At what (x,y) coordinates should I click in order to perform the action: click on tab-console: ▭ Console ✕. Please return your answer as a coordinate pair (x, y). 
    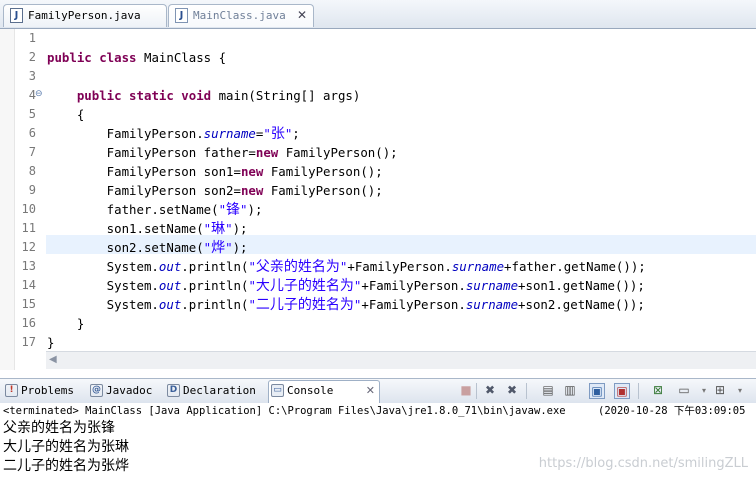
    Looking at the image, I should click on (324, 391).